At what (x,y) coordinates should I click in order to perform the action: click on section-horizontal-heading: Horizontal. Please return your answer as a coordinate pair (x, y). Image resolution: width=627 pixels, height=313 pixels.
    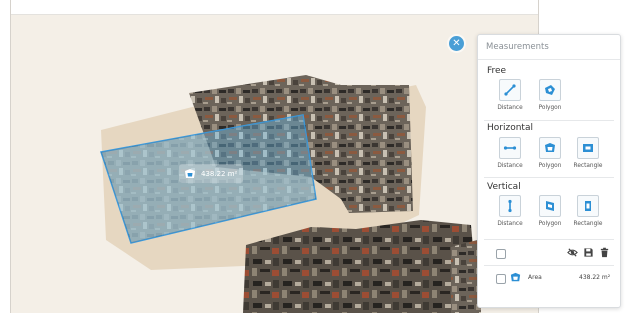
    Looking at the image, I should click on (510, 128).